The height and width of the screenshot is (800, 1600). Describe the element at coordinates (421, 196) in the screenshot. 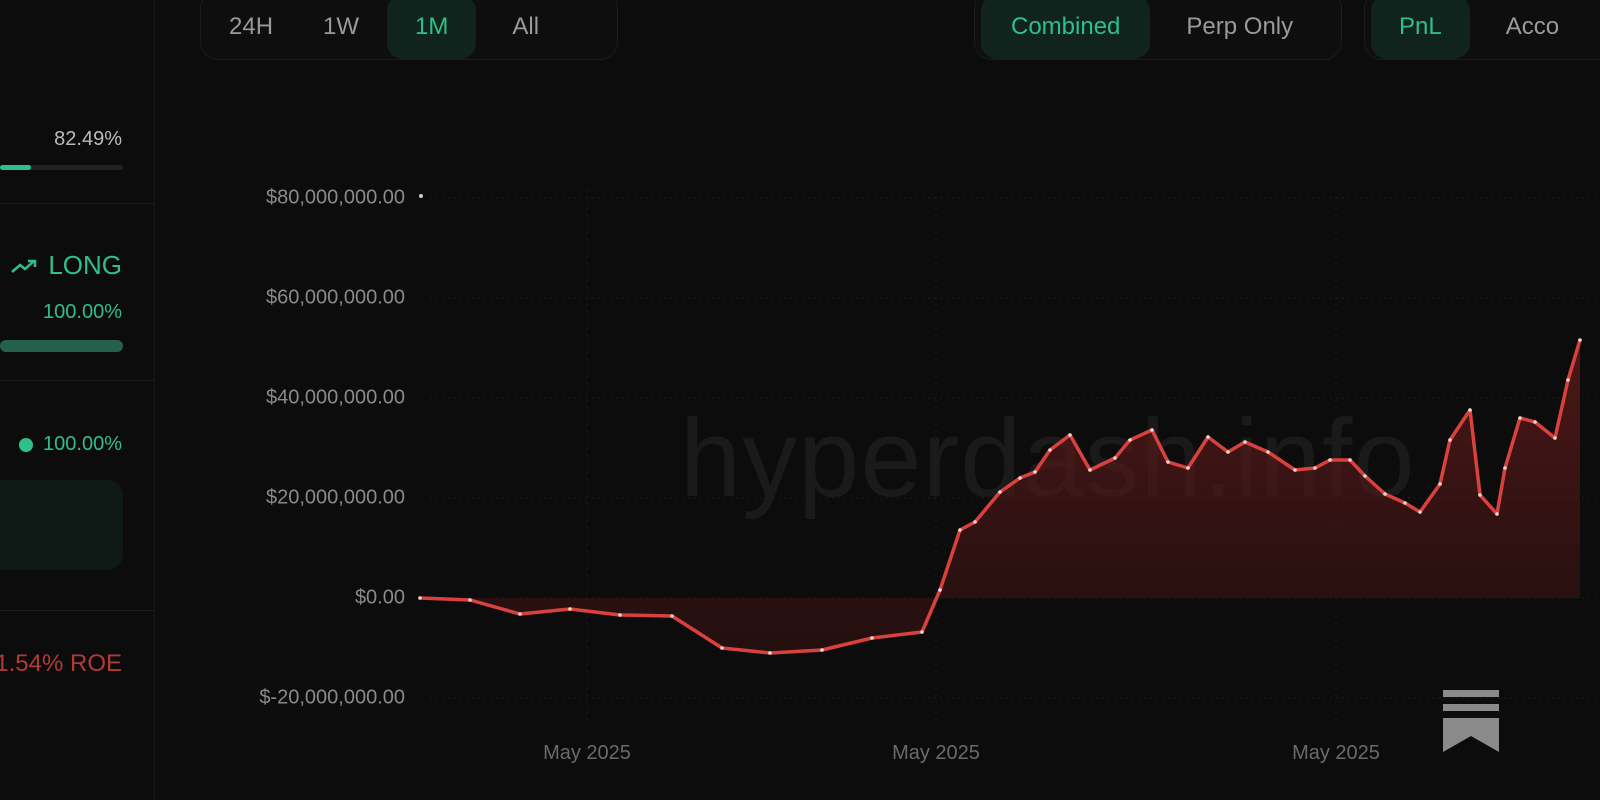

I see `axis-marker` at that location.